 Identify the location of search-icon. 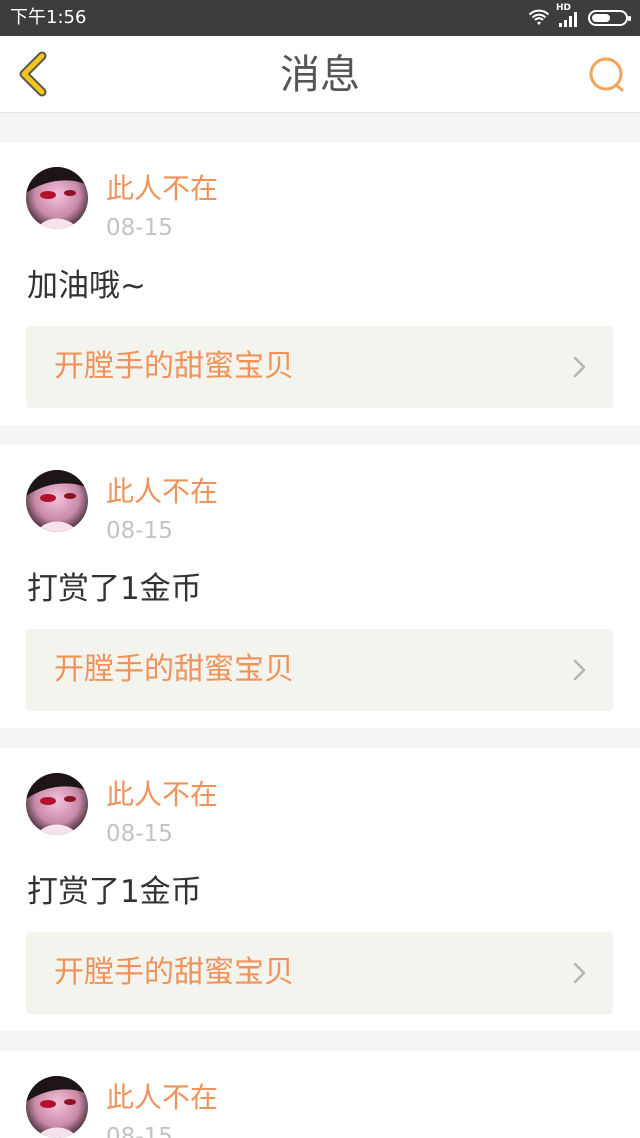
(607, 78).